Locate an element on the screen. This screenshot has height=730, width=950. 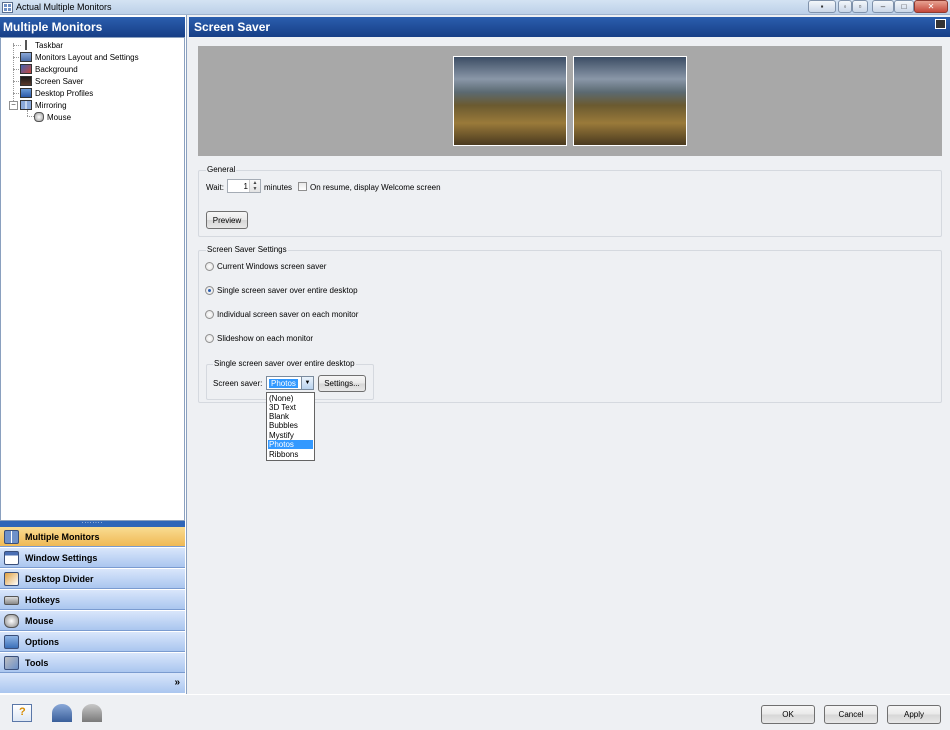
radio-current-windows-saver is located at coordinates (209, 266).